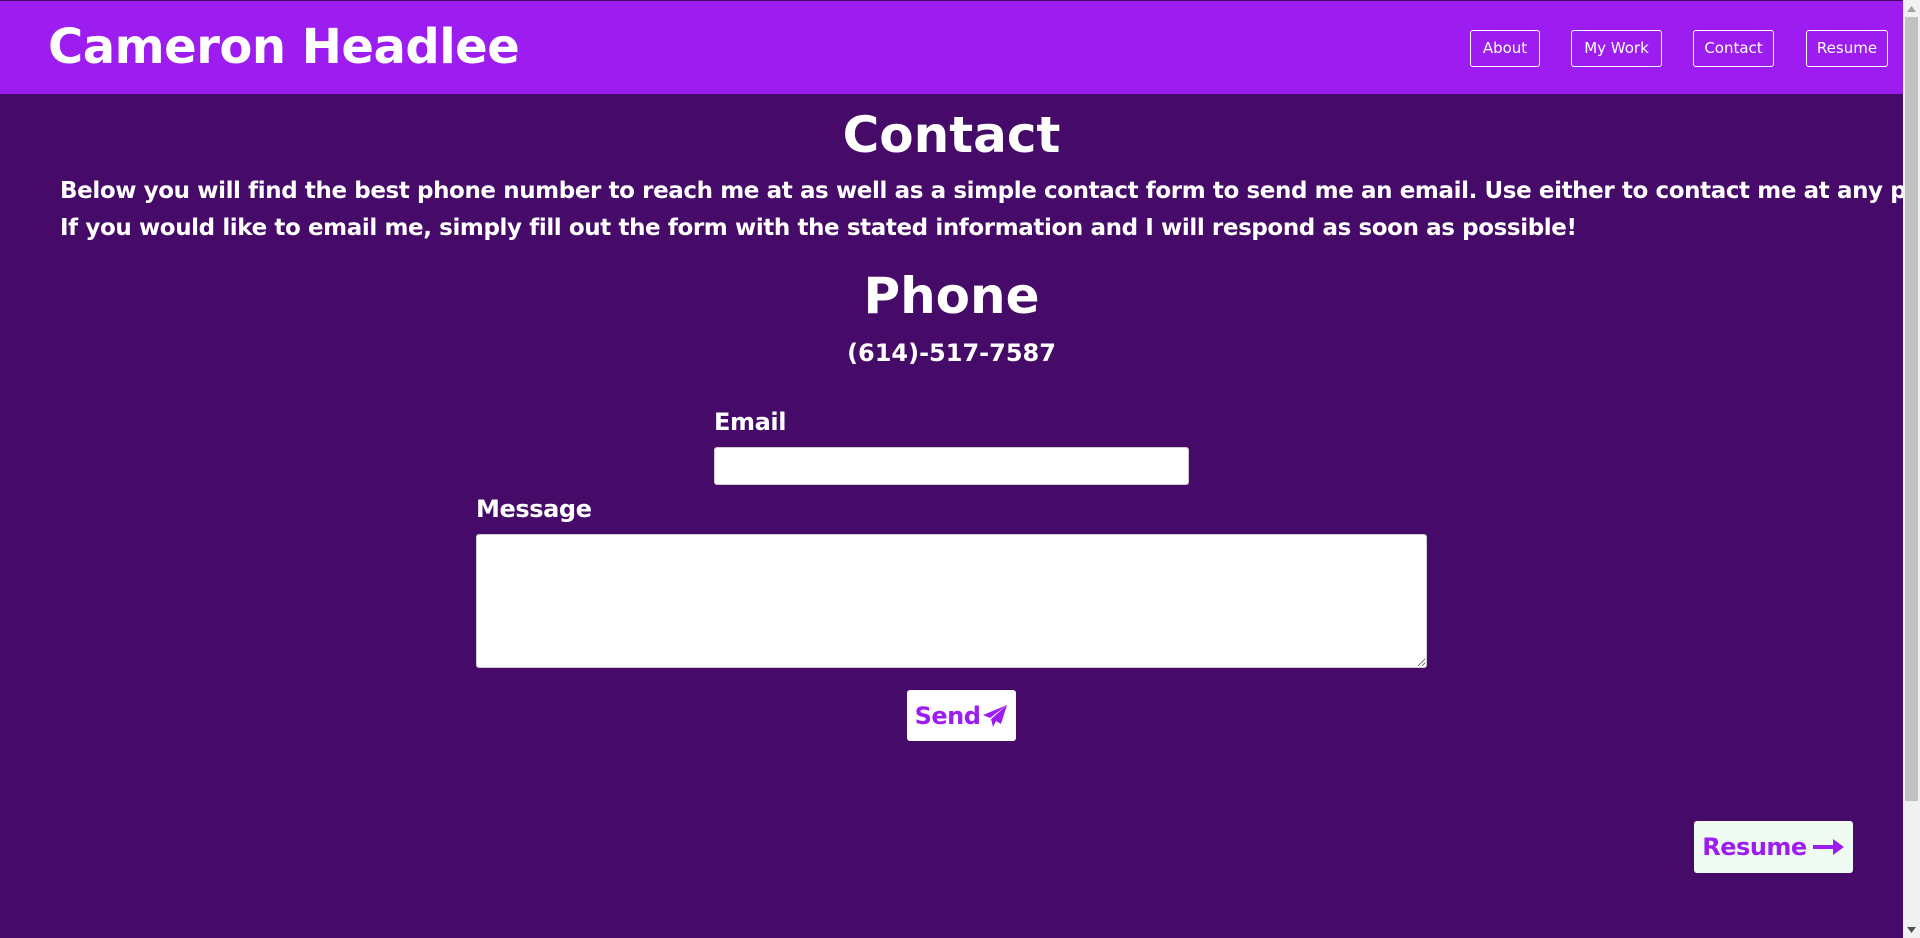 This screenshot has width=1920, height=938. Describe the element at coordinates (947, 715) in the screenshot. I see `send-button-label: Send` at that location.